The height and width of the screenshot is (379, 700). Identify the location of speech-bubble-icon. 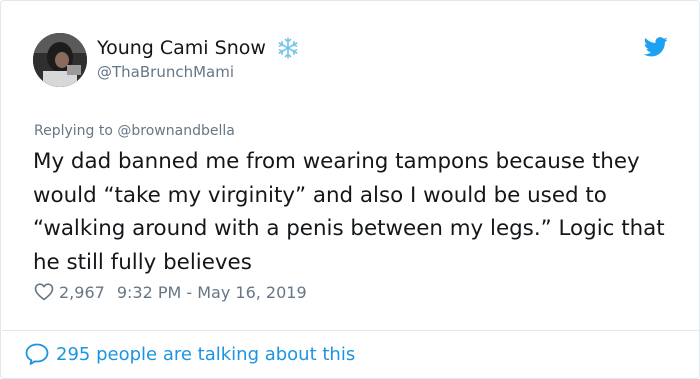
(37, 354).